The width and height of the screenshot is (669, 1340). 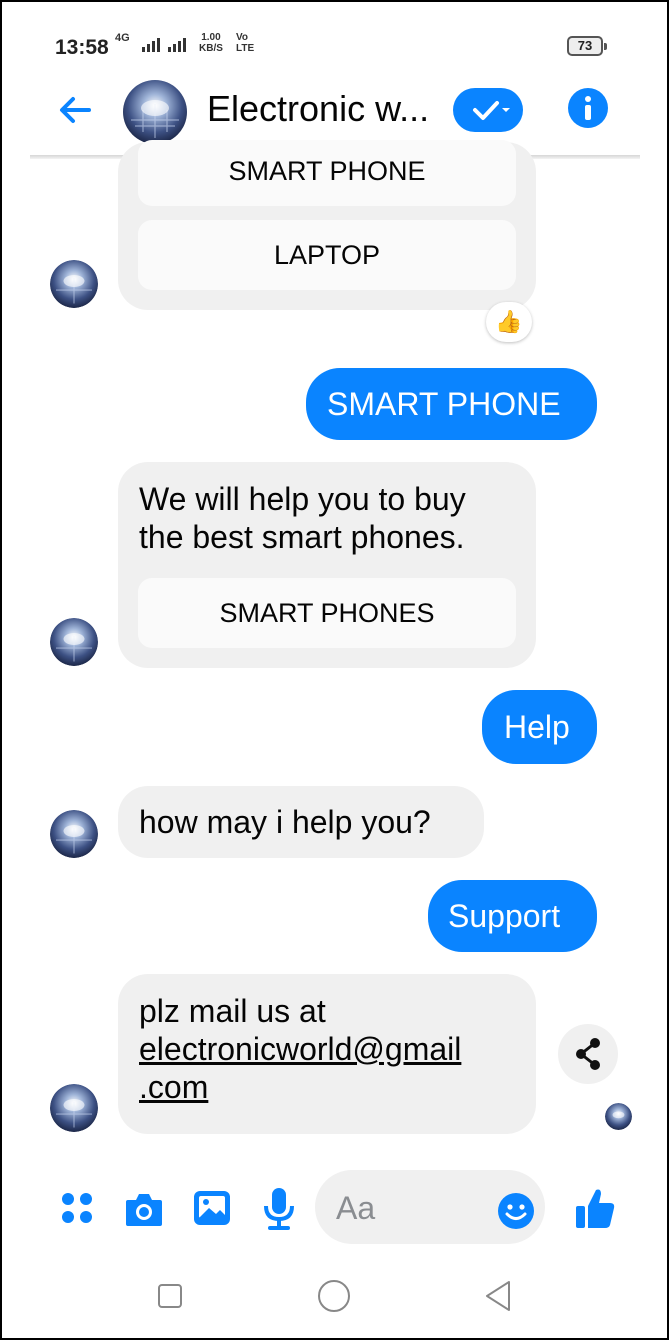 I want to click on home-button, so click(x=334, y=1298).